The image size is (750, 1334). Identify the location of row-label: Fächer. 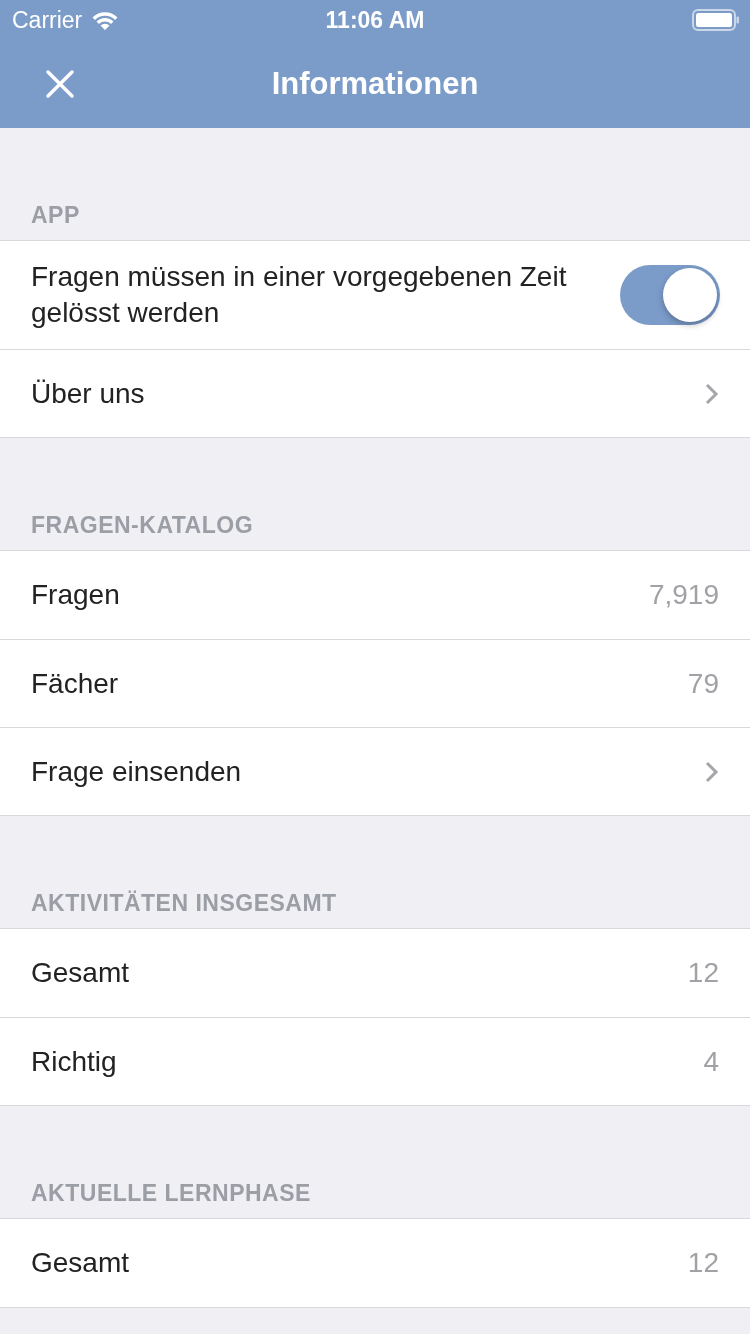
(75, 683).